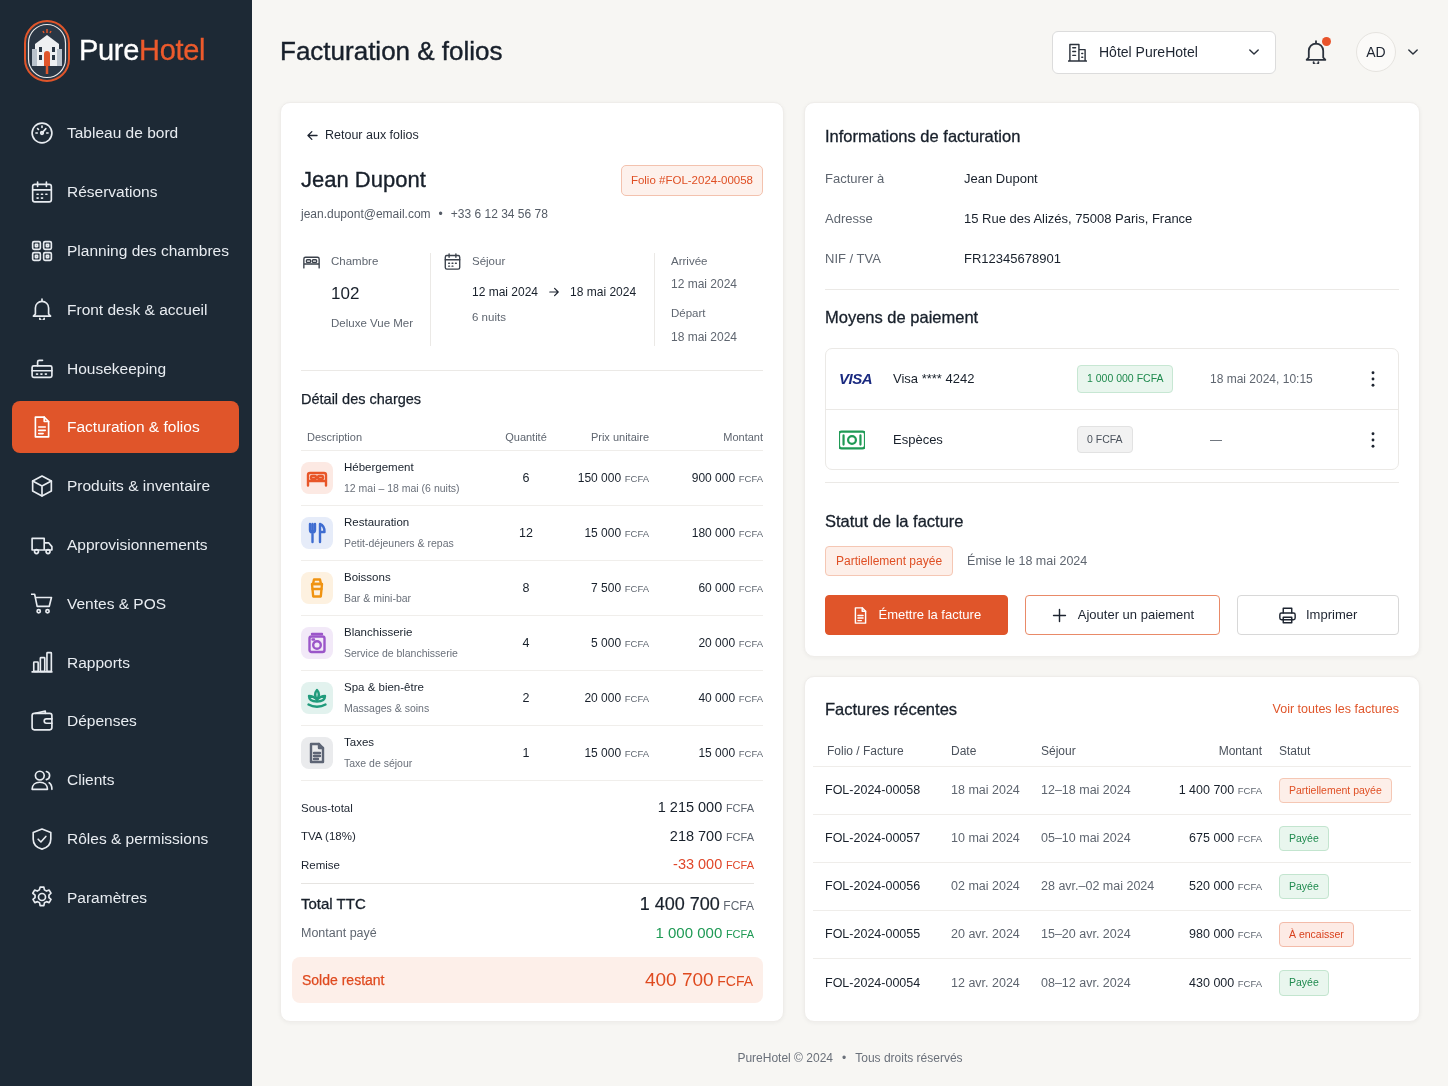 Image resolution: width=1448 pixels, height=1086 pixels. I want to click on sidebar-item: Paramètres, so click(125, 897).